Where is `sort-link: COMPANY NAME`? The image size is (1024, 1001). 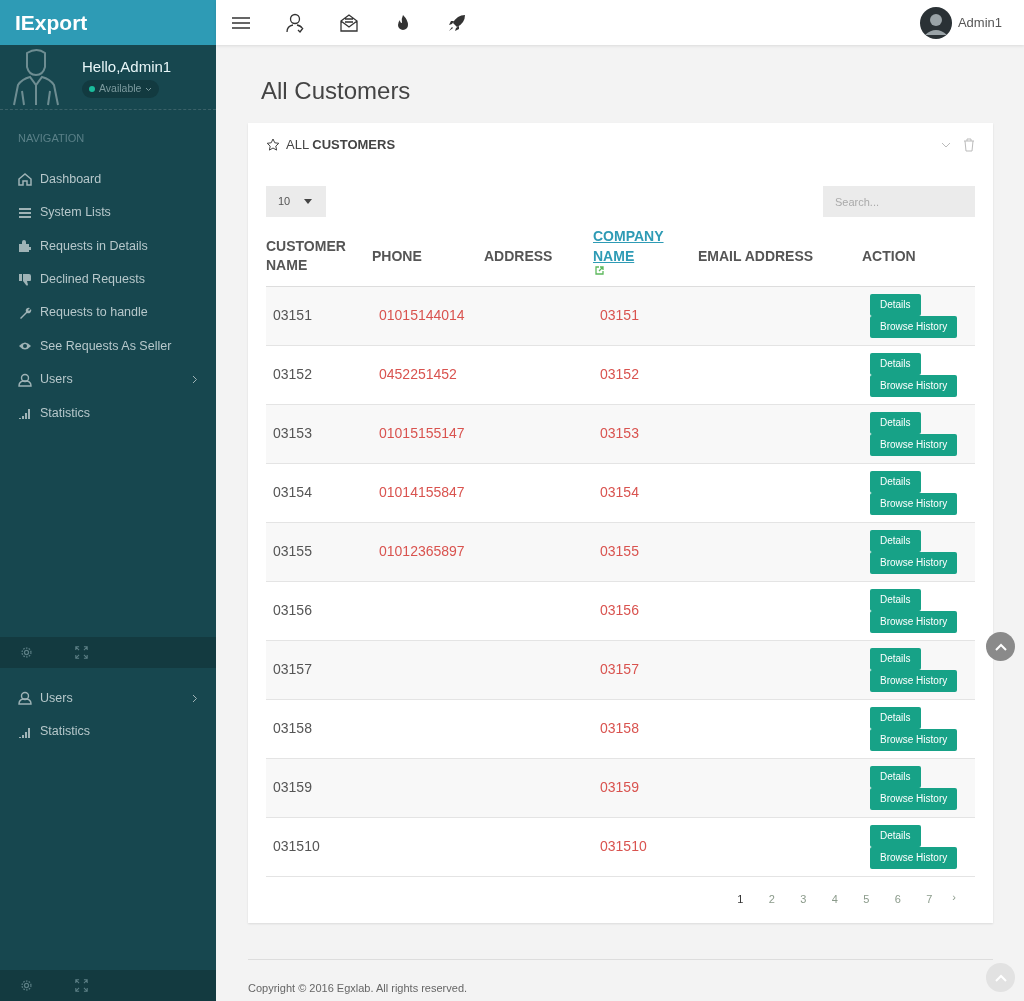 sort-link: COMPANY NAME is located at coordinates (645, 247).